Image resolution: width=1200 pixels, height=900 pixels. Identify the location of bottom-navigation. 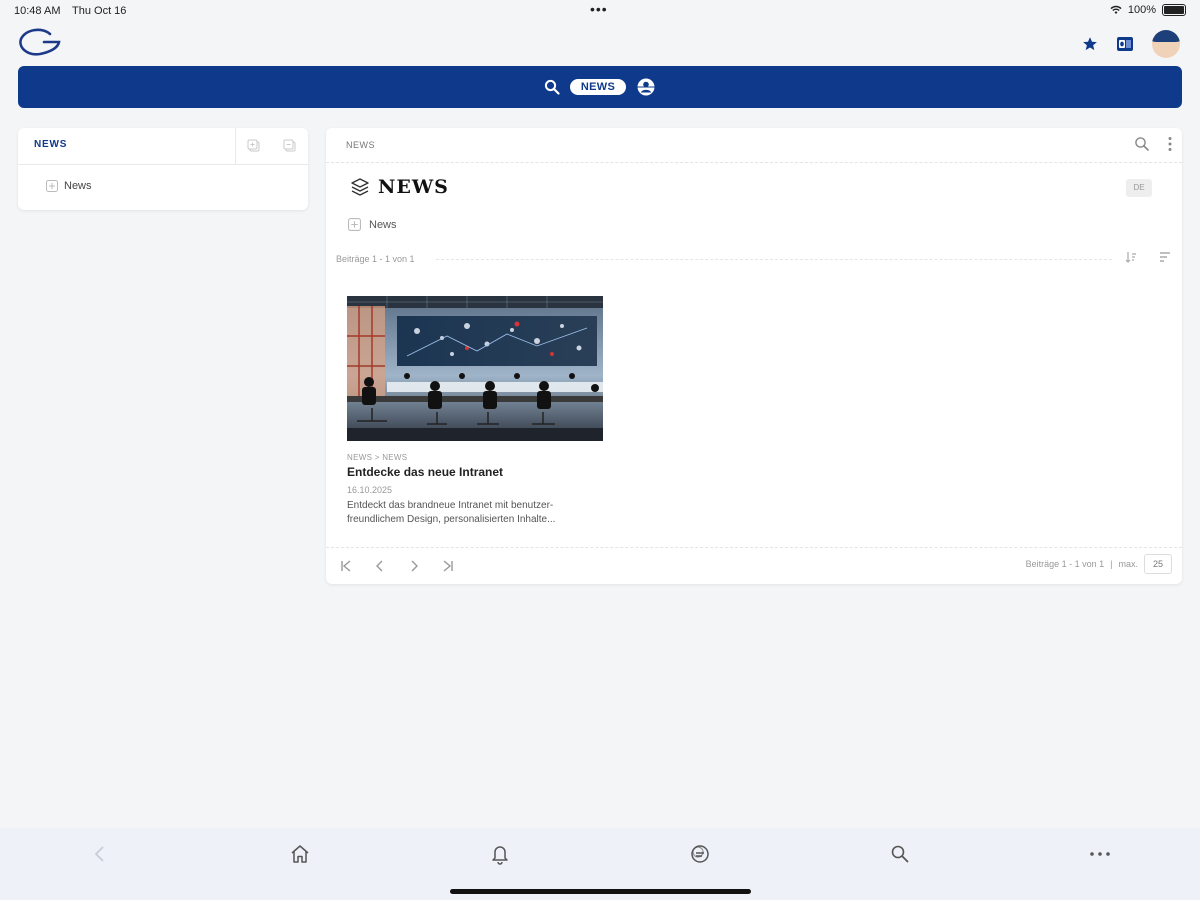
(600, 864).